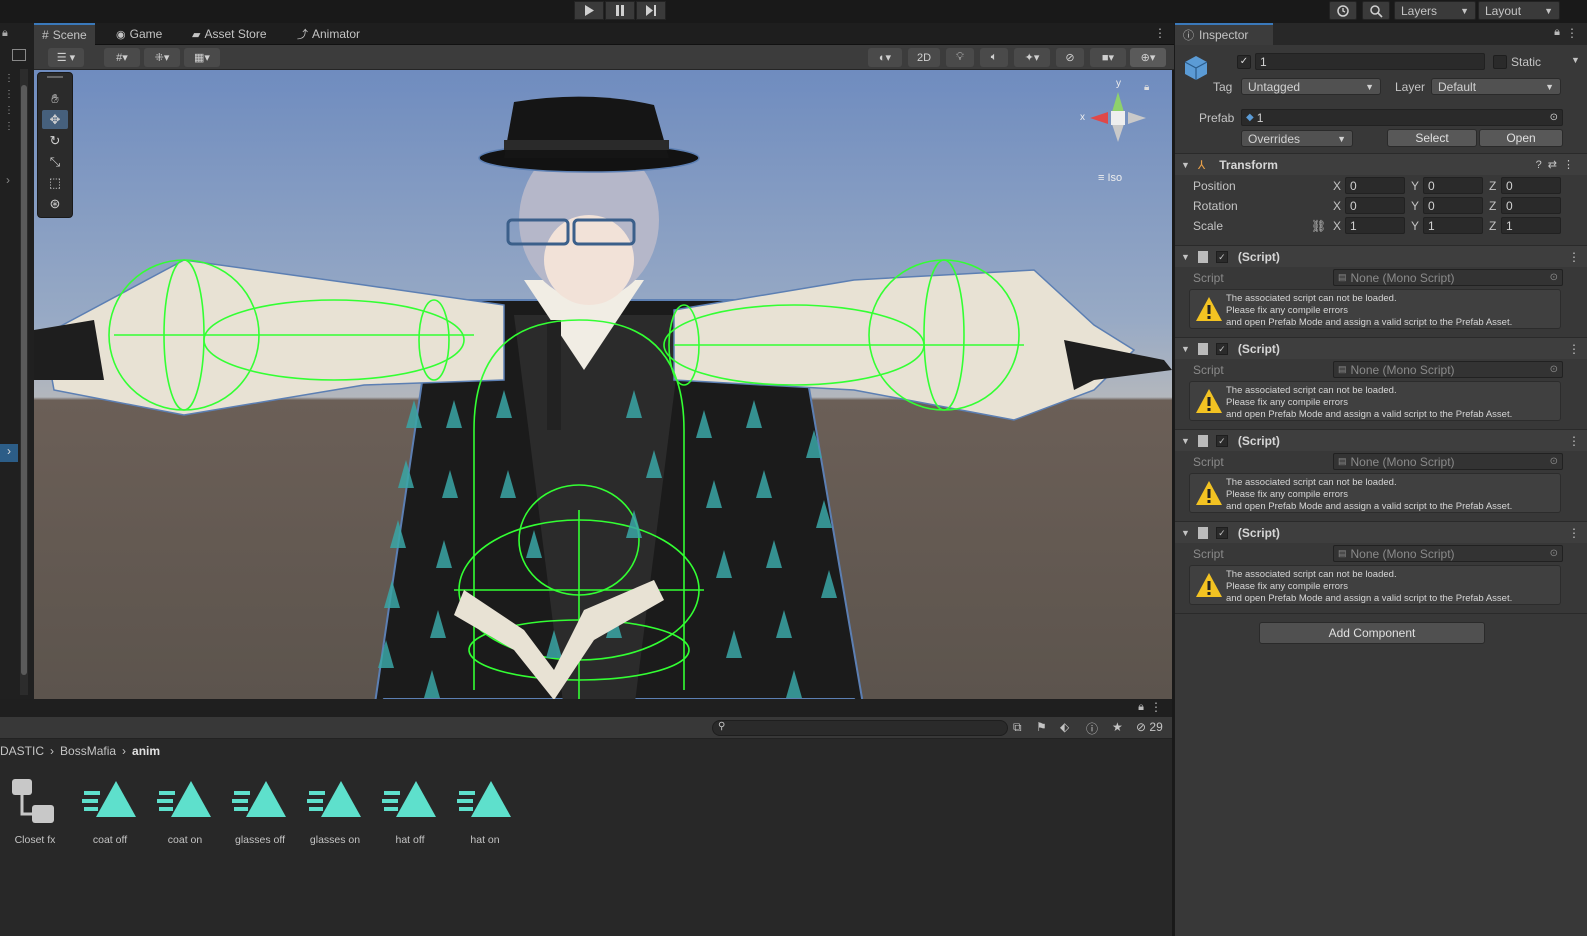 Image resolution: width=1587 pixels, height=936 pixels. Describe the element at coordinates (1148, 57) in the screenshot. I see `gizmos-dropdown: ⊕▾` at that location.